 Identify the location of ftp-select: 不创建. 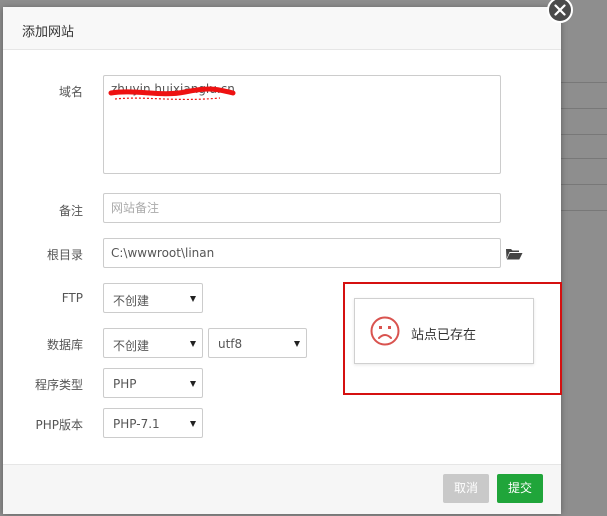
(153, 298).